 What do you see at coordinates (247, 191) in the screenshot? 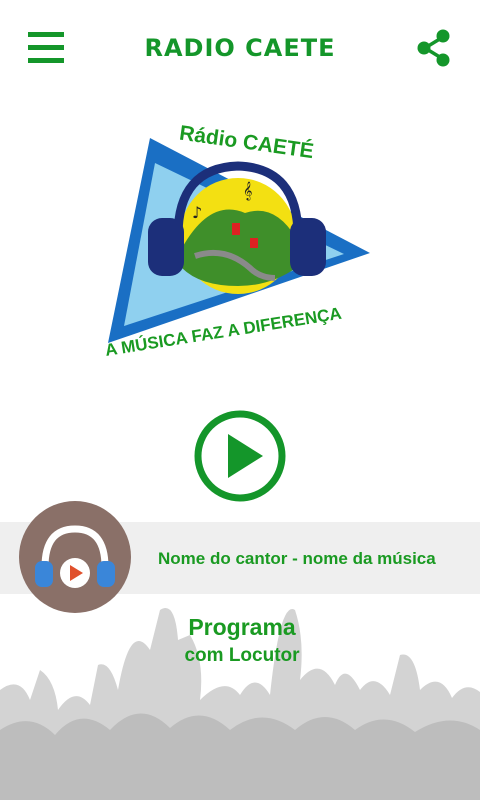
I see `treble-clef-icon: 𝄞` at bounding box center [247, 191].